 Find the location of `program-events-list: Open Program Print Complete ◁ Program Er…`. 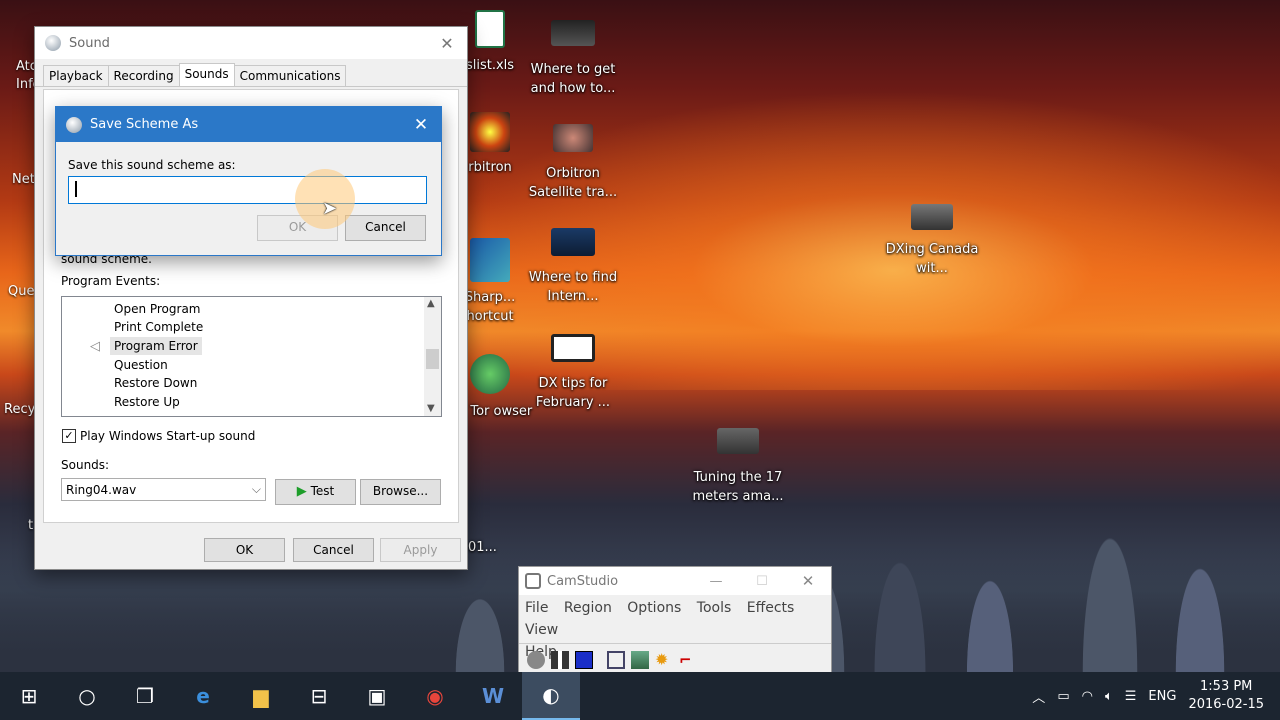

program-events-list: Open Program Print Complete ◁ Program Er… is located at coordinates (251, 356).